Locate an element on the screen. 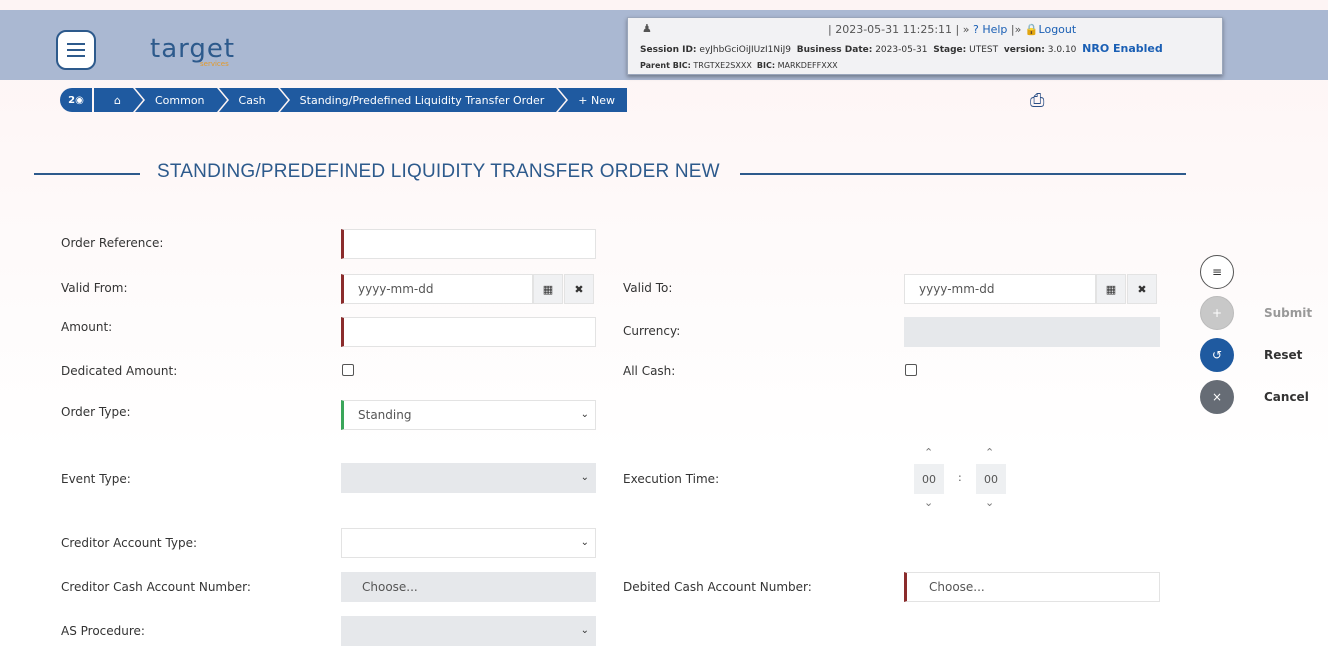 The height and width of the screenshot is (646, 1328). undo-icon: ↺ is located at coordinates (1217, 355).